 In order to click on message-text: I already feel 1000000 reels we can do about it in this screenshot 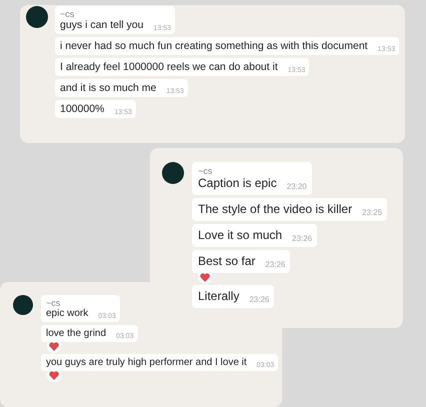, I will do `click(169, 67)`.